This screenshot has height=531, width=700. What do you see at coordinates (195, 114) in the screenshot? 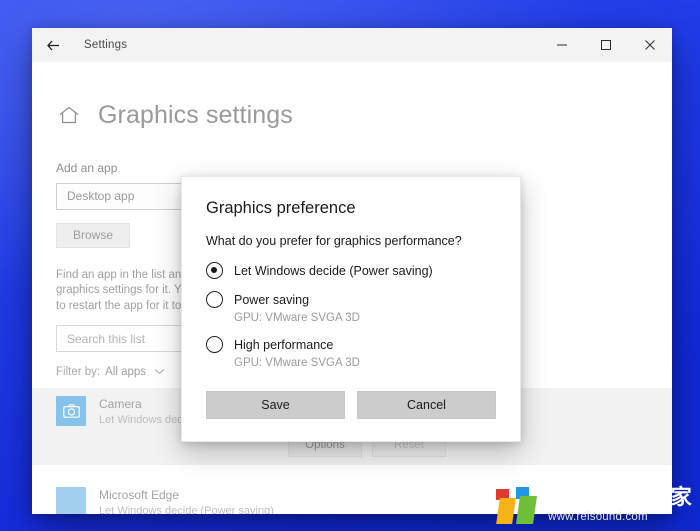
I see `page-title: Graphics settings` at bounding box center [195, 114].